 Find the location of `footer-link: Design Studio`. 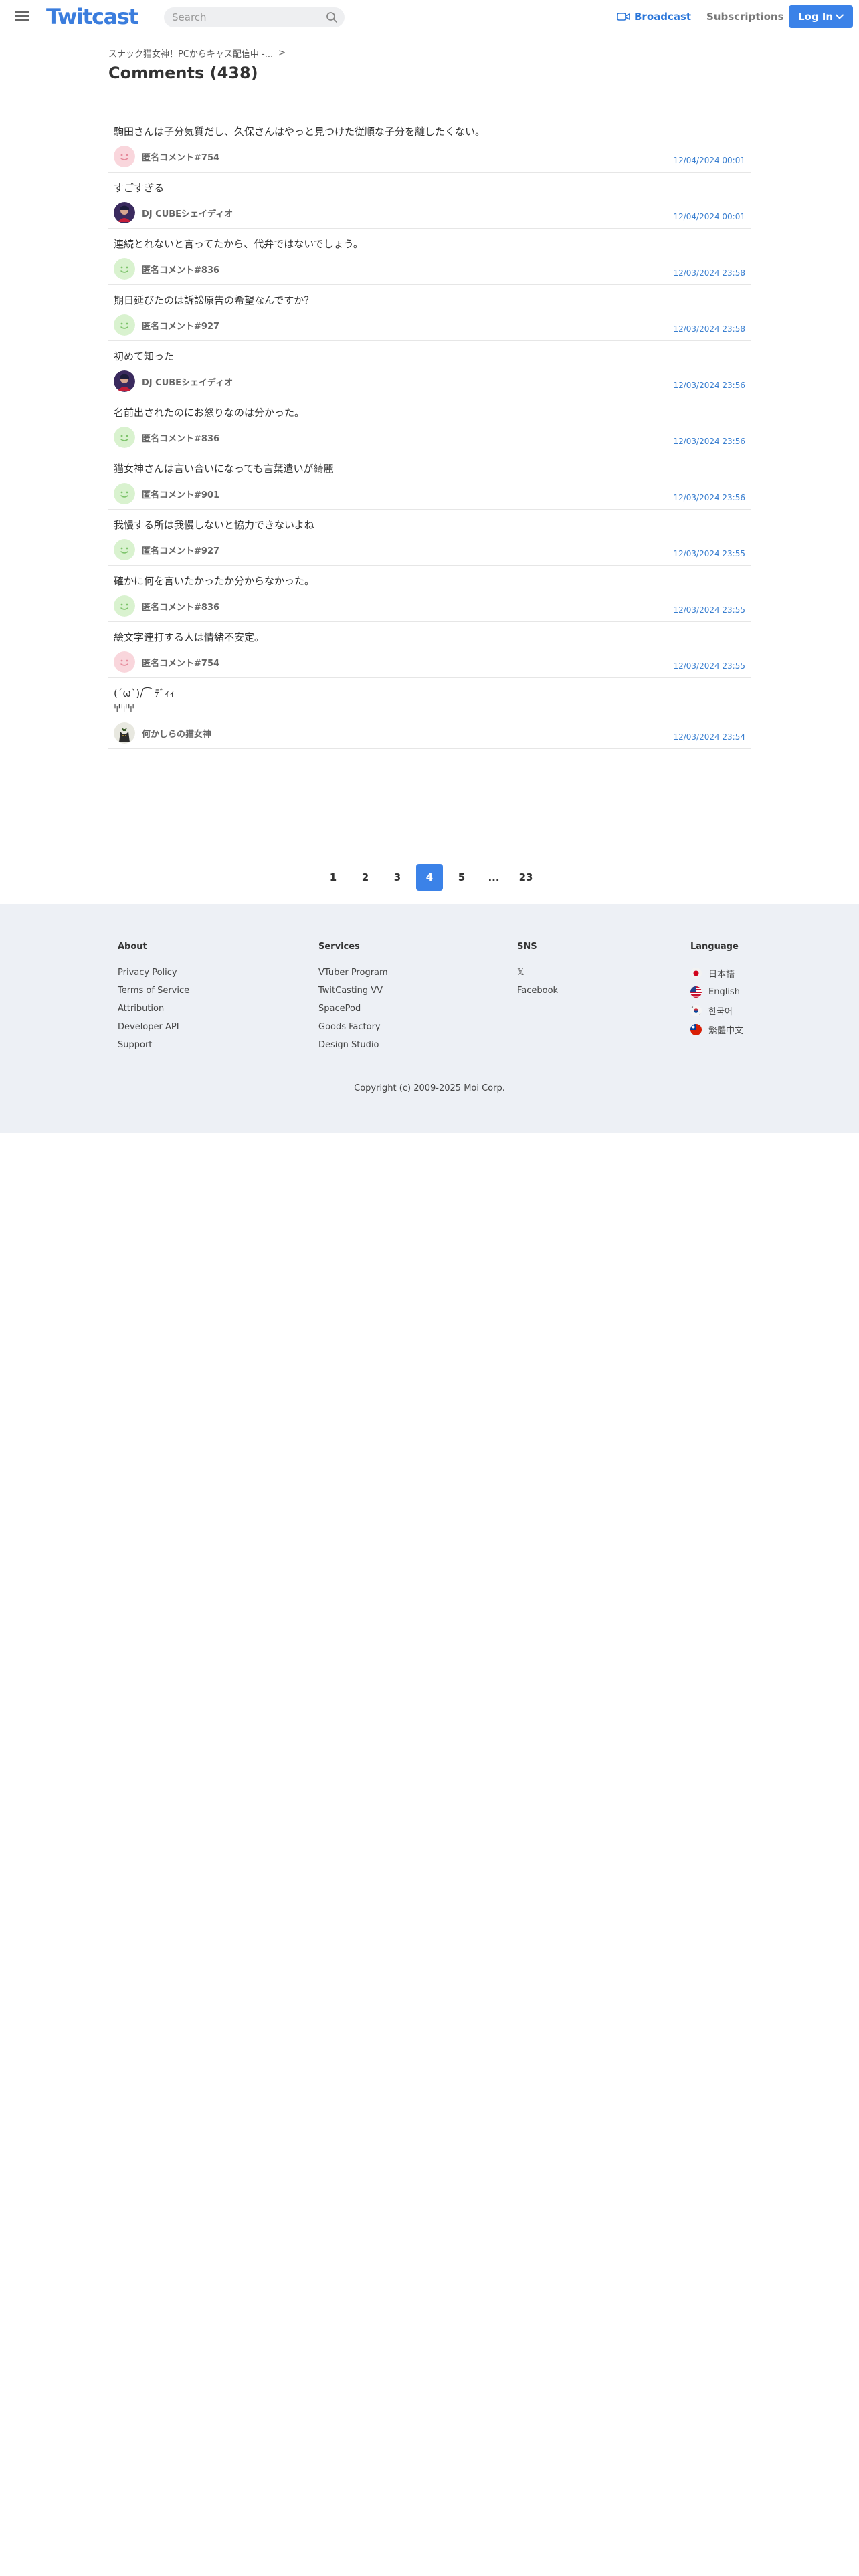

footer-link: Design Studio is located at coordinates (353, 1045).